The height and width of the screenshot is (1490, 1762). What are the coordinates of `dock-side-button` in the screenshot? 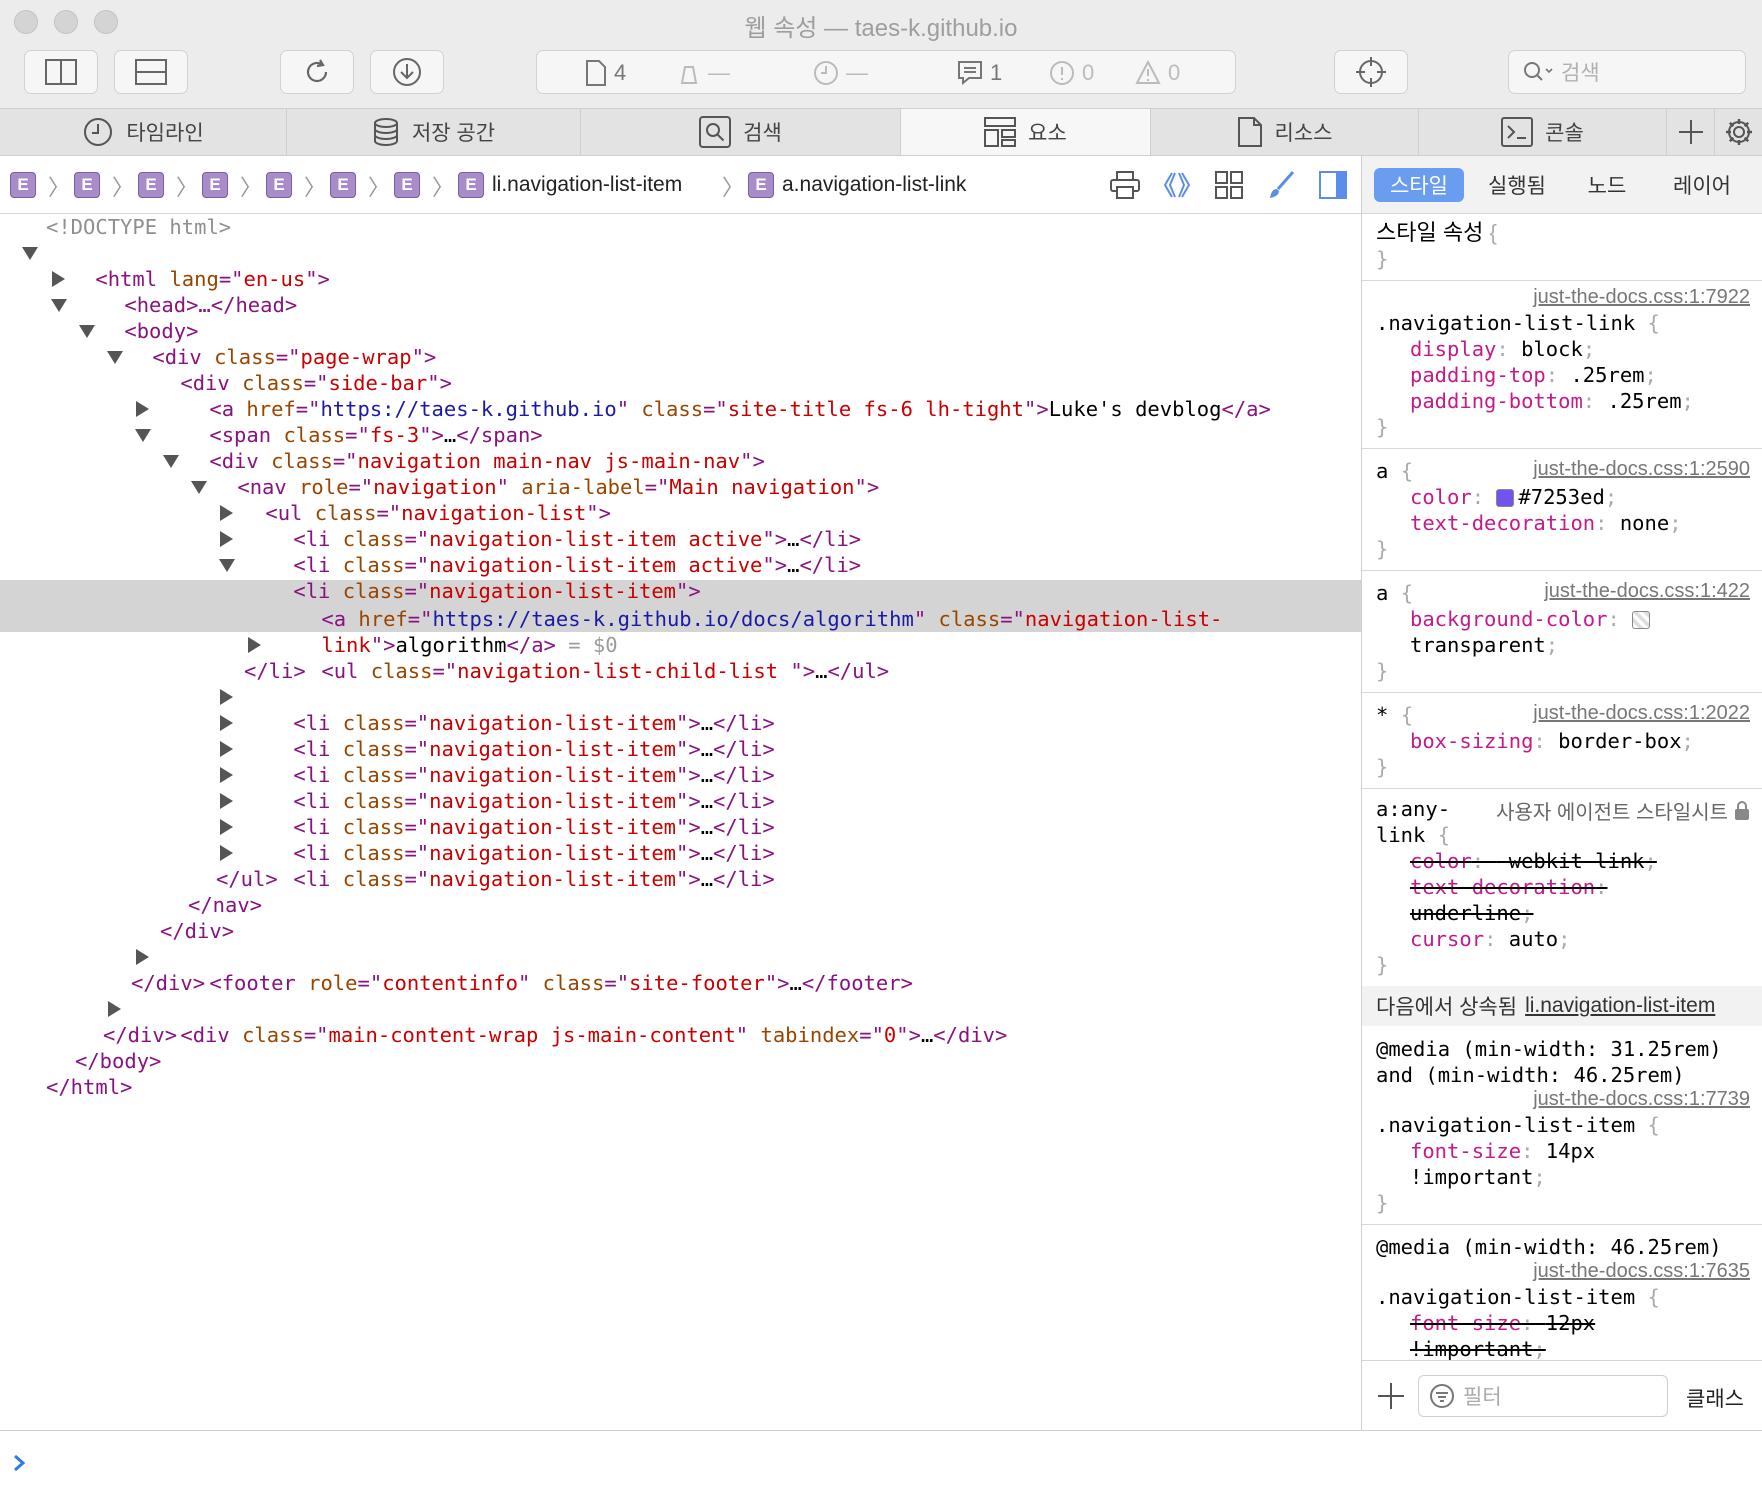 It's located at (61, 72).